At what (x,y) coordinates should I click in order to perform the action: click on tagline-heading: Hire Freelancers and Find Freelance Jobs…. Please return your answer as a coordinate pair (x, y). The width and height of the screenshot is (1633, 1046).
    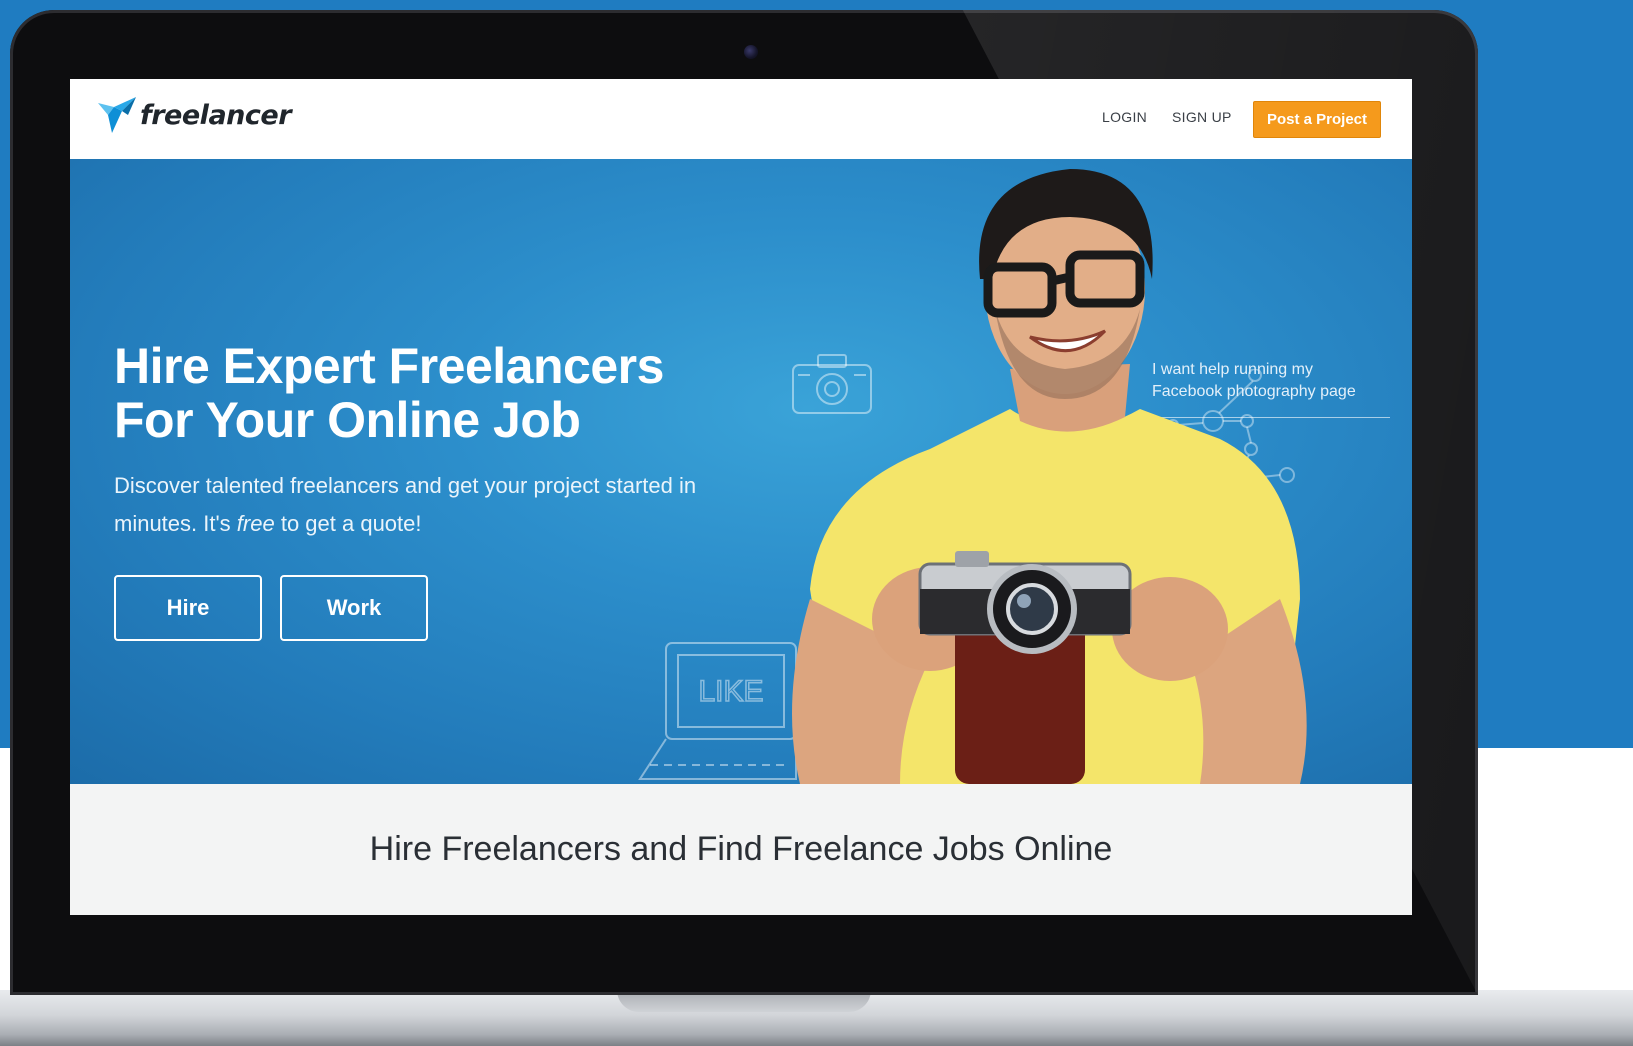
    Looking at the image, I should click on (741, 849).